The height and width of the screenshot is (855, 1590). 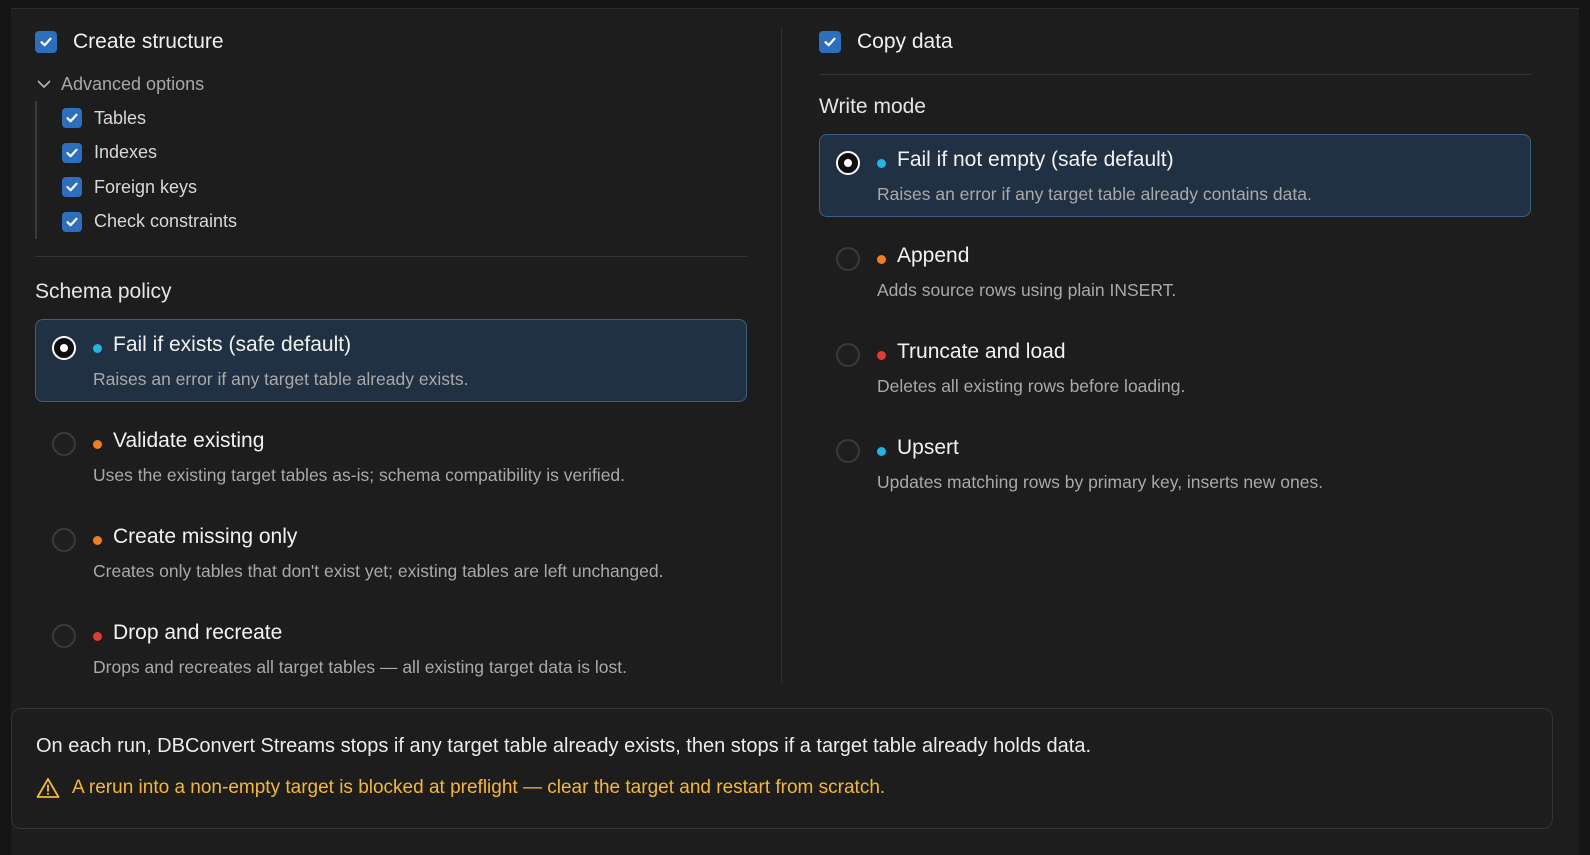 I want to click on option-title: Fail if not empty (safe default), so click(x=1035, y=159).